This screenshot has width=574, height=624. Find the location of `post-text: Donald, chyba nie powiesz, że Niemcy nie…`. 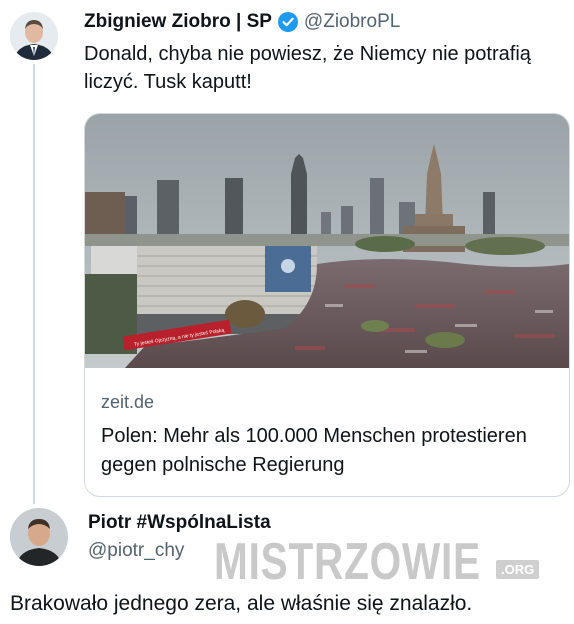

post-text: Donald, chyba nie powiesz, że Niemcy nie… is located at coordinates (307, 68).